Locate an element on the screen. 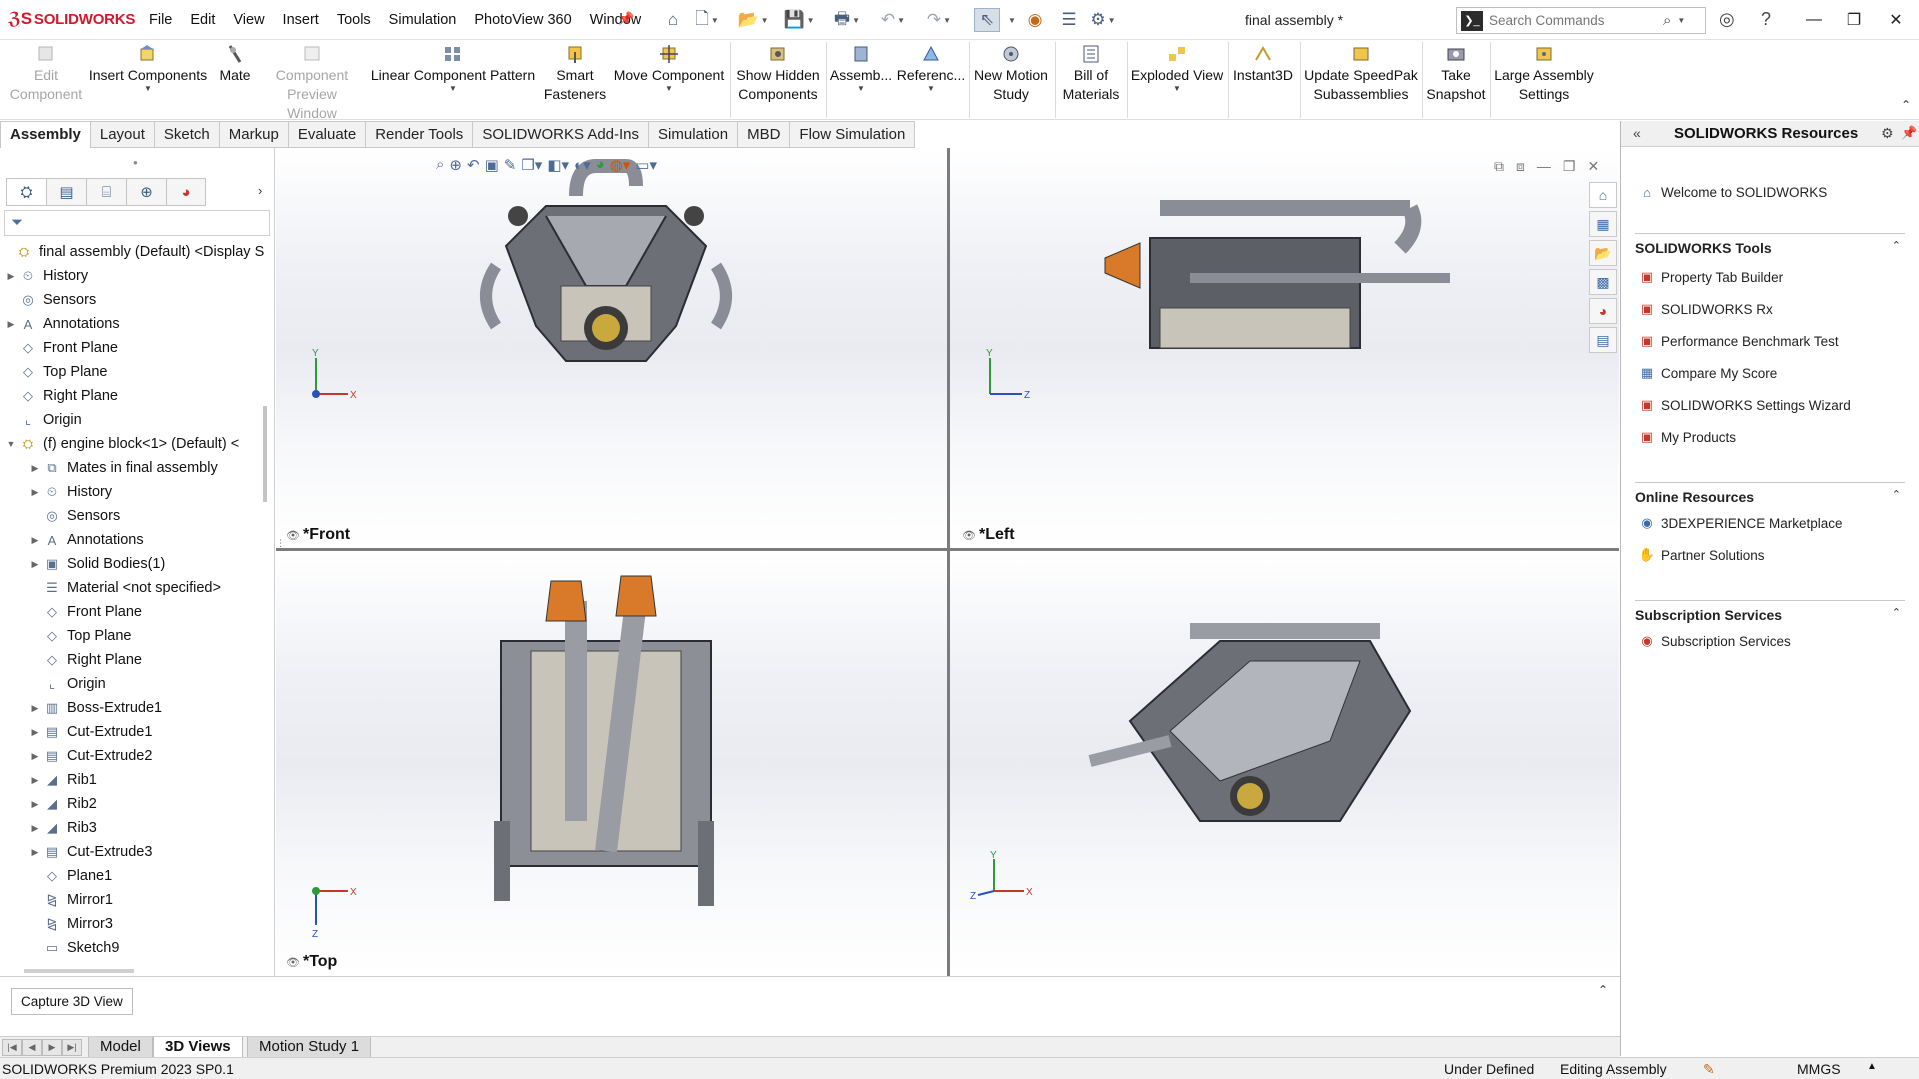 The image size is (1919, 1079). tab-mbd: MBD is located at coordinates (764, 134).